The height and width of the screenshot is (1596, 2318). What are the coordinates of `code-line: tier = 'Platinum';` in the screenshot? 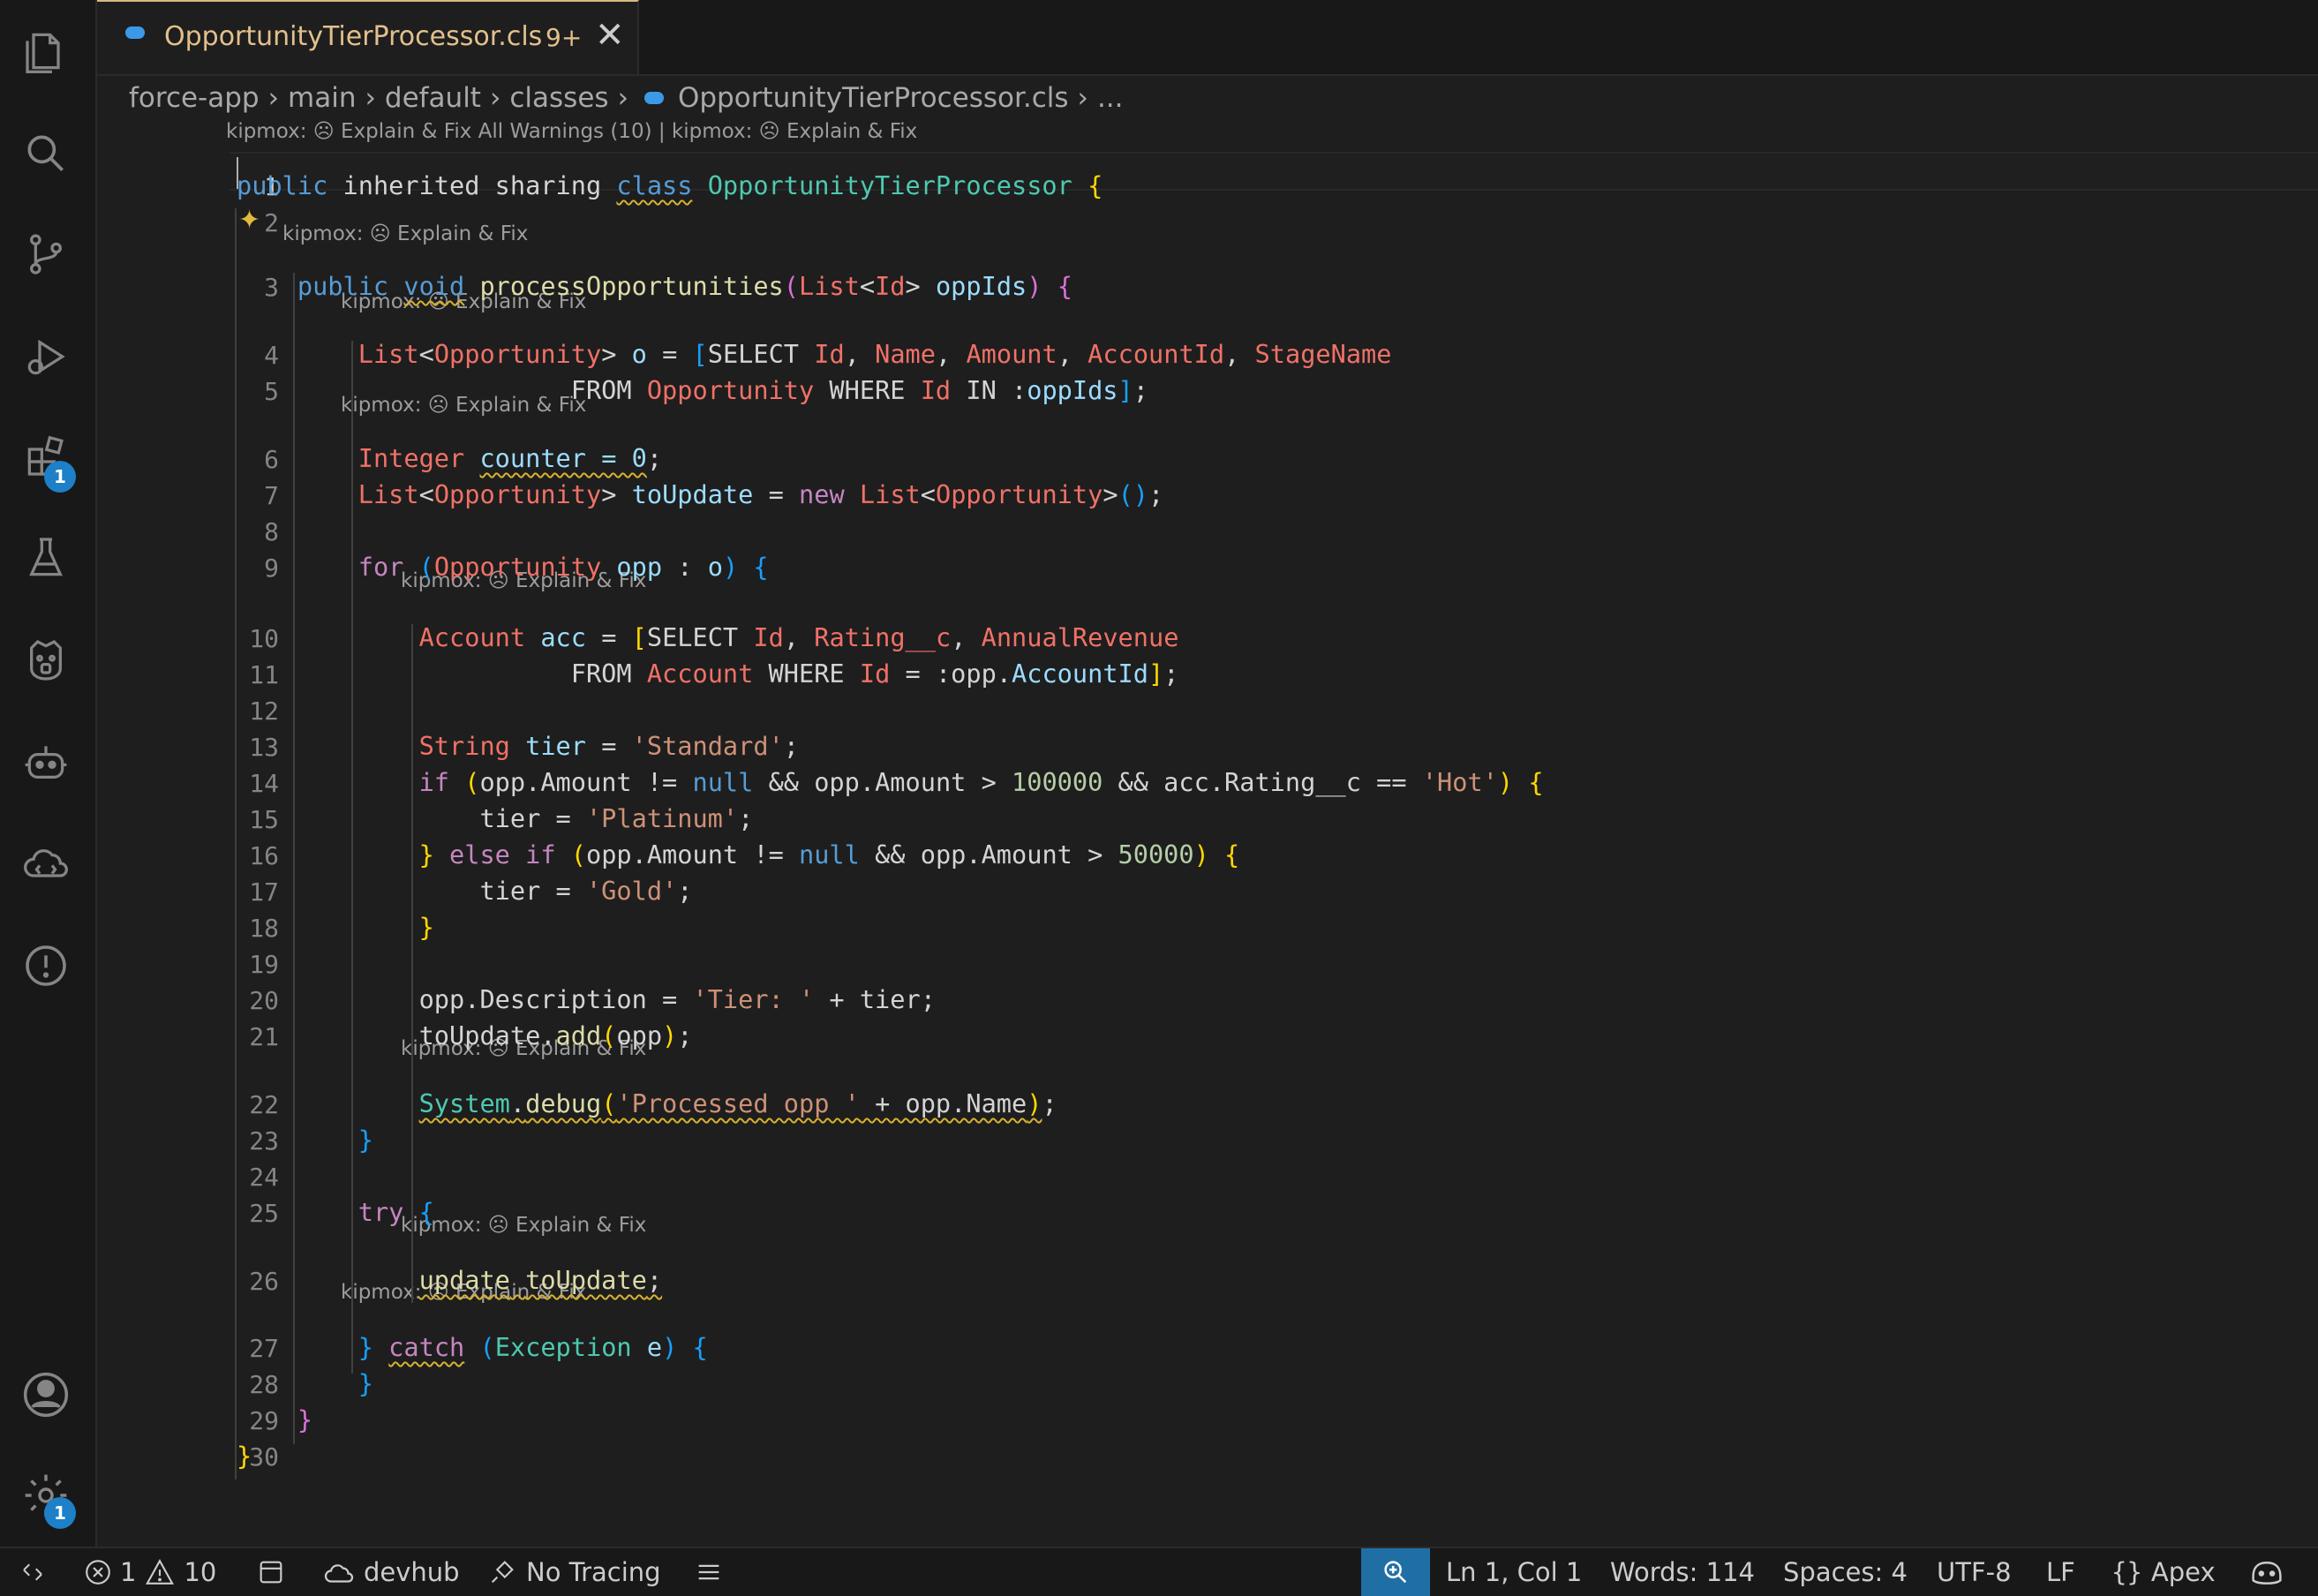 It's located at (495, 818).